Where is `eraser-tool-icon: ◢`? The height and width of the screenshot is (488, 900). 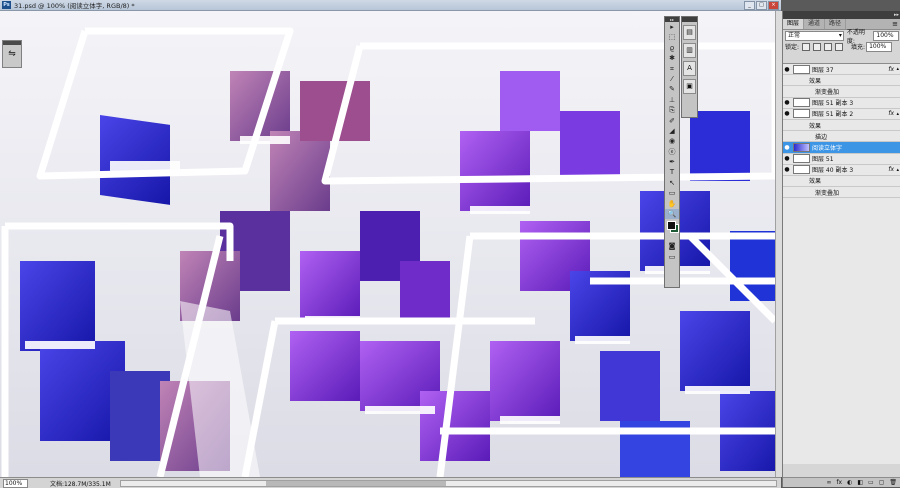 eraser-tool-icon: ◢ is located at coordinates (672, 131).